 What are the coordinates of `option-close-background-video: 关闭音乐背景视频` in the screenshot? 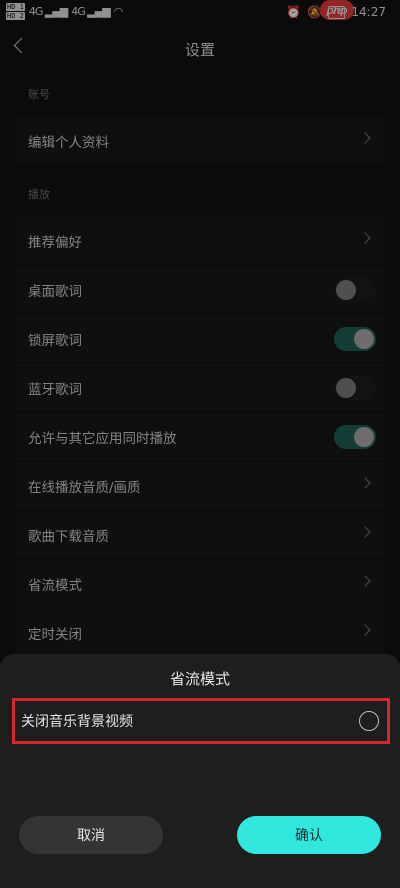 It's located at (201, 721).